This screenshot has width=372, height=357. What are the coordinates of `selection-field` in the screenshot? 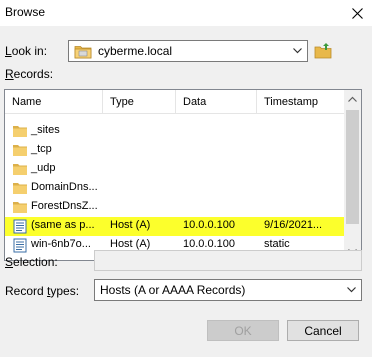 It's located at (228, 260).